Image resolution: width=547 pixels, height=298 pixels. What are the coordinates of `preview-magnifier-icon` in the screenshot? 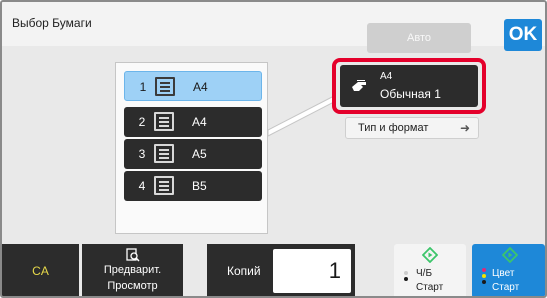 It's located at (133, 255).